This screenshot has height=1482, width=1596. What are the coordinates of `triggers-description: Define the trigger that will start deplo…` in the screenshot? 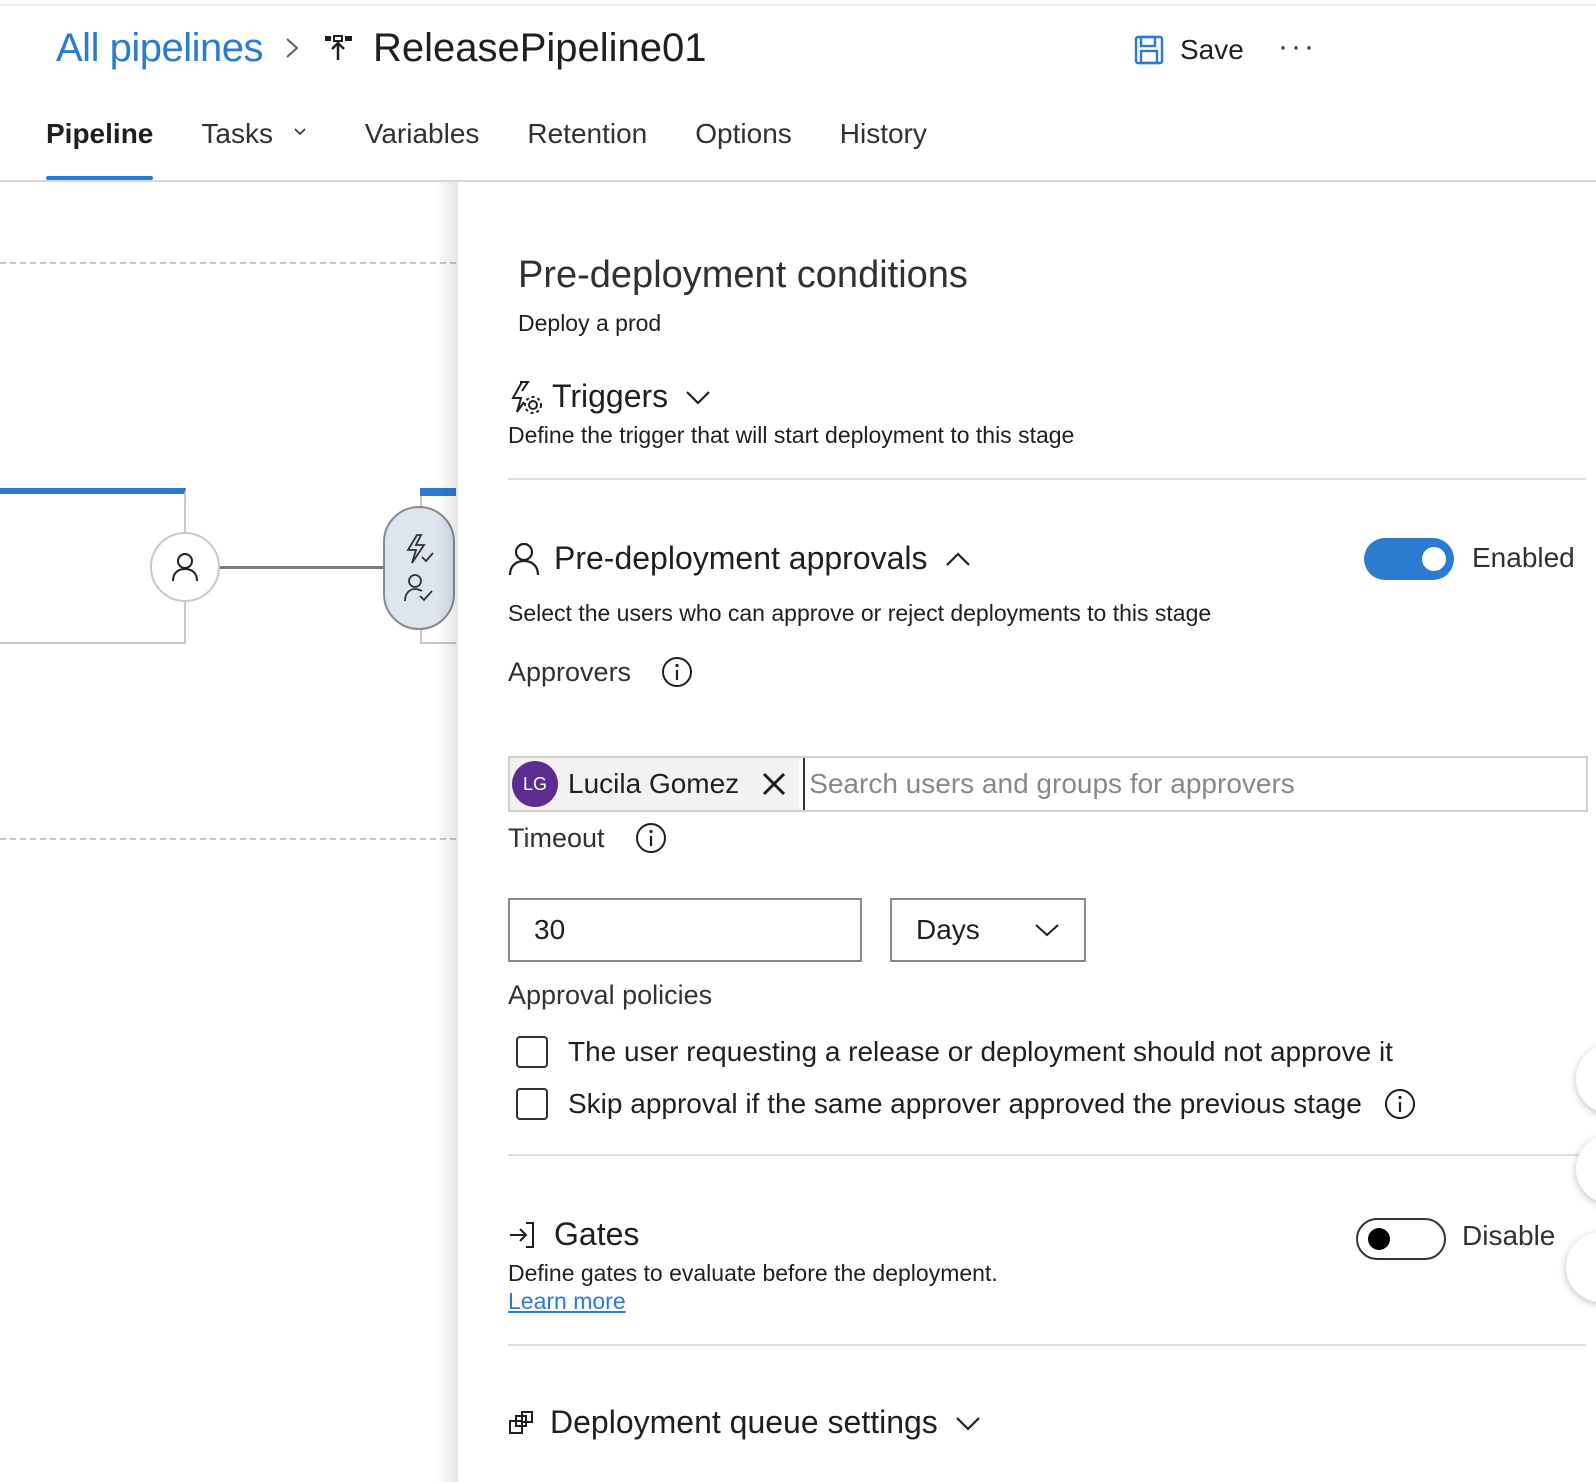 It's located at (791, 435).